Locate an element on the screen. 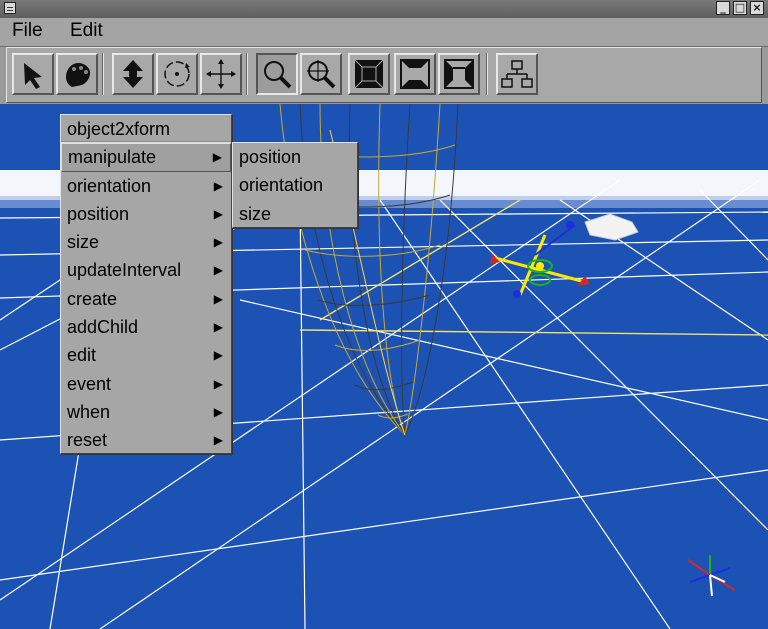 The height and width of the screenshot is (629, 768). view-side-button is located at coordinates (459, 74).